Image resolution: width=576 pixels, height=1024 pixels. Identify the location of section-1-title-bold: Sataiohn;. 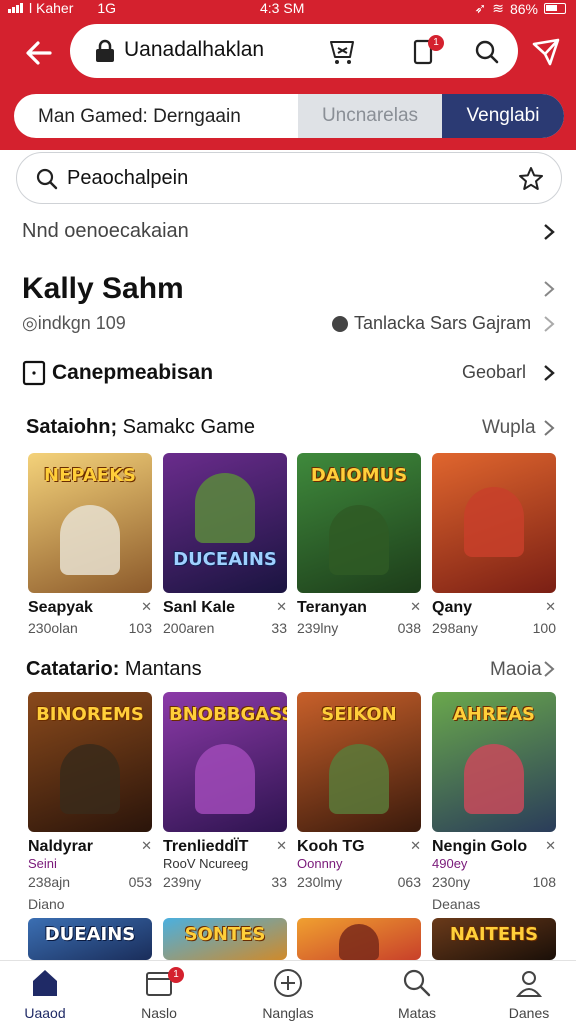
(72, 427).